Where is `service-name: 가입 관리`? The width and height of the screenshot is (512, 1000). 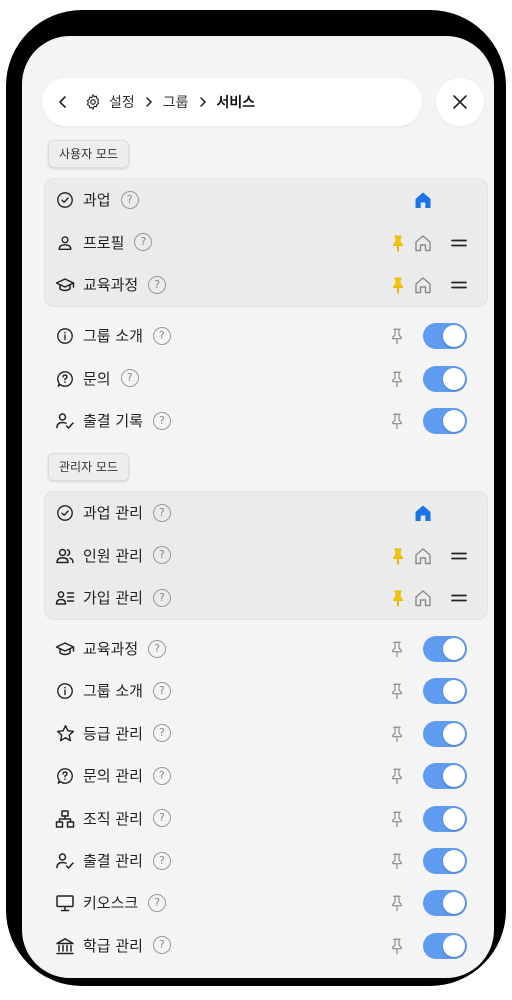
service-name: 가입 관리 is located at coordinates (113, 598).